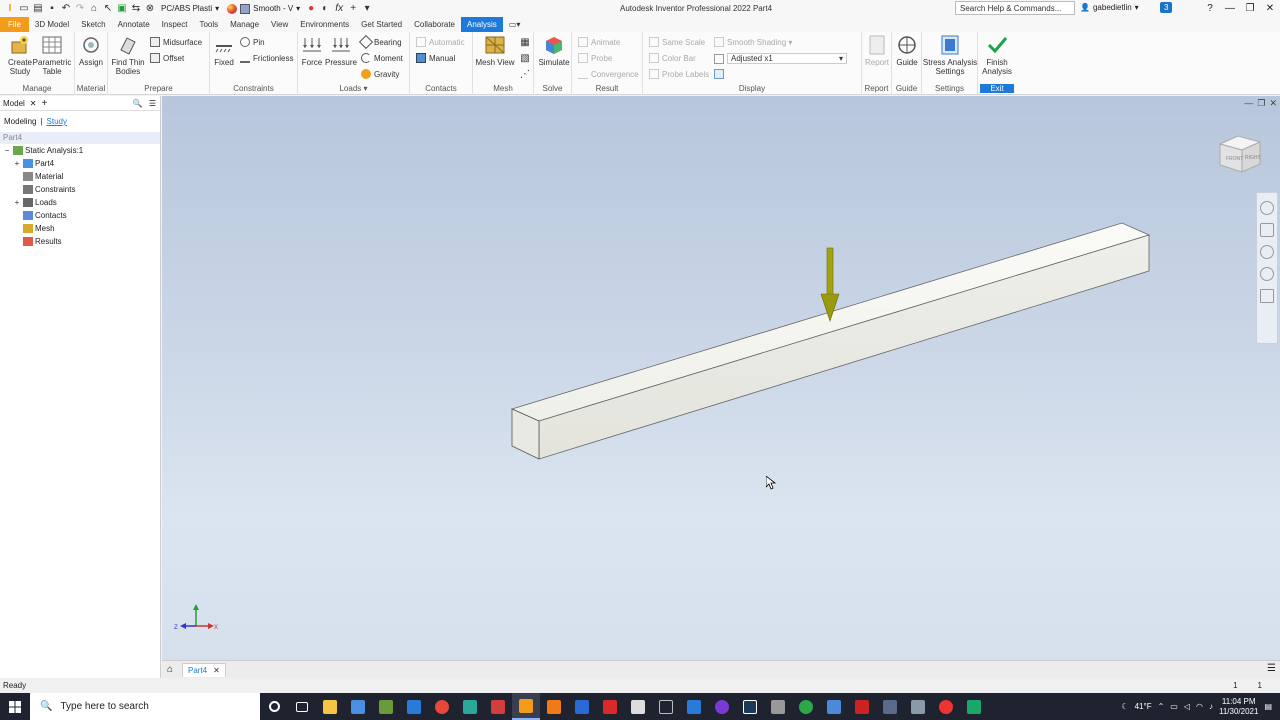  Describe the element at coordinates (15, 706) in the screenshot. I see `start-button` at that location.